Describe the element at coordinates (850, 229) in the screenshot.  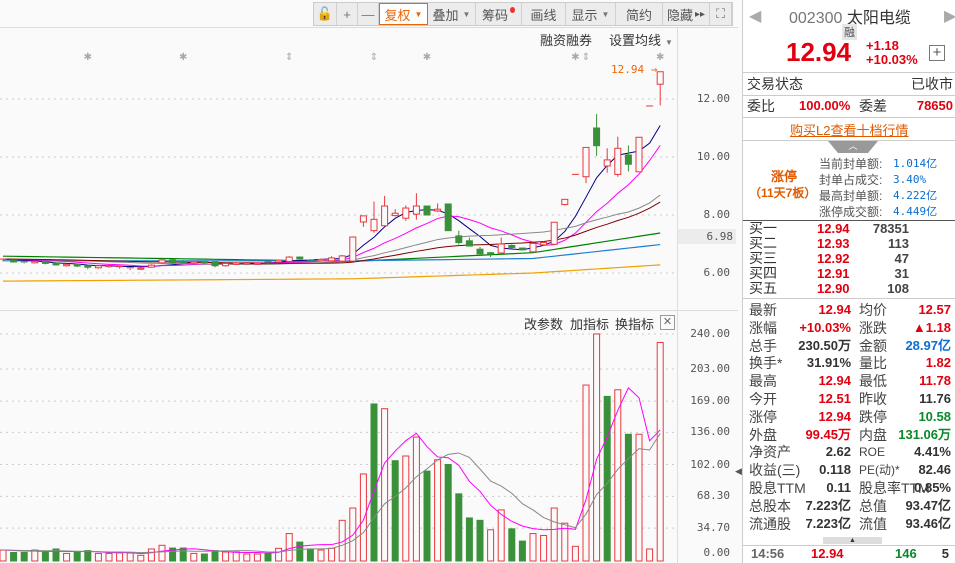
I see `bid-row: 买一 12.94 78351` at that location.